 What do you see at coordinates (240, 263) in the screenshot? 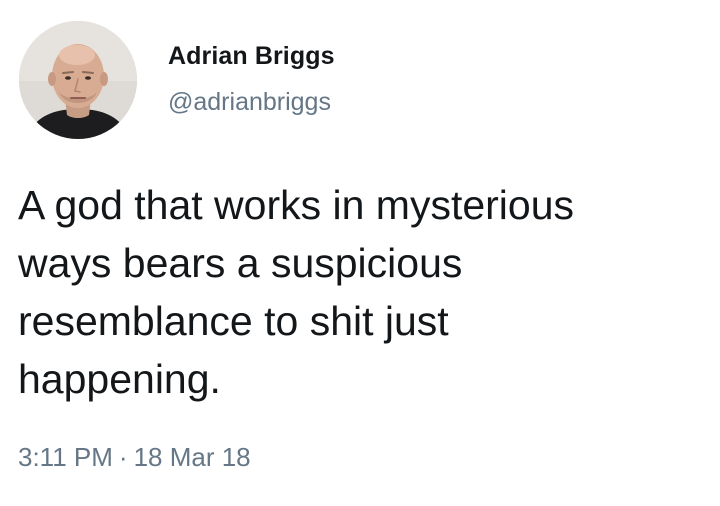
I see `tweet-text-line: ways bears a suspicious` at bounding box center [240, 263].